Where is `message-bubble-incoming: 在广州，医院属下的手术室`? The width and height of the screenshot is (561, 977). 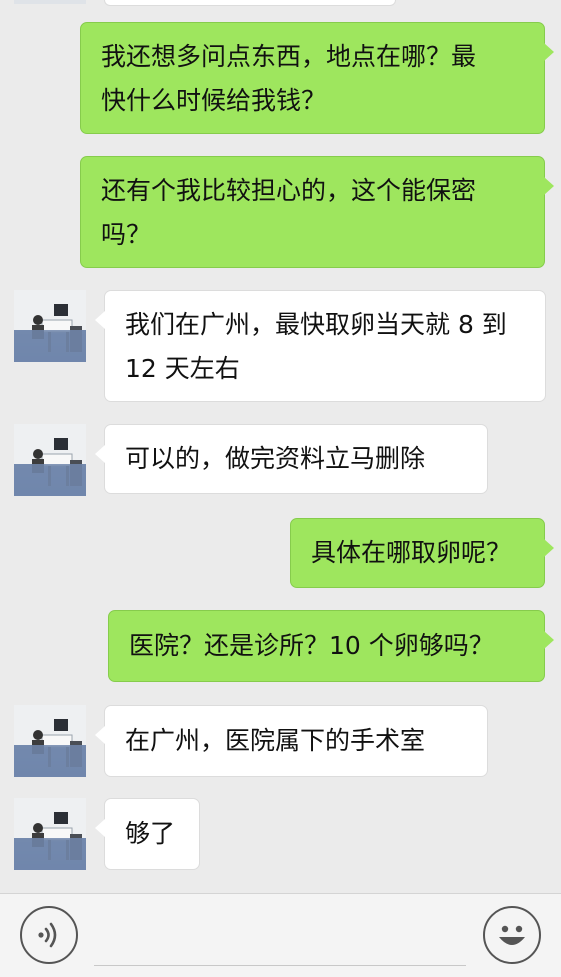
message-bubble-incoming: 在广州，医院属下的手术室 is located at coordinates (291, 741).